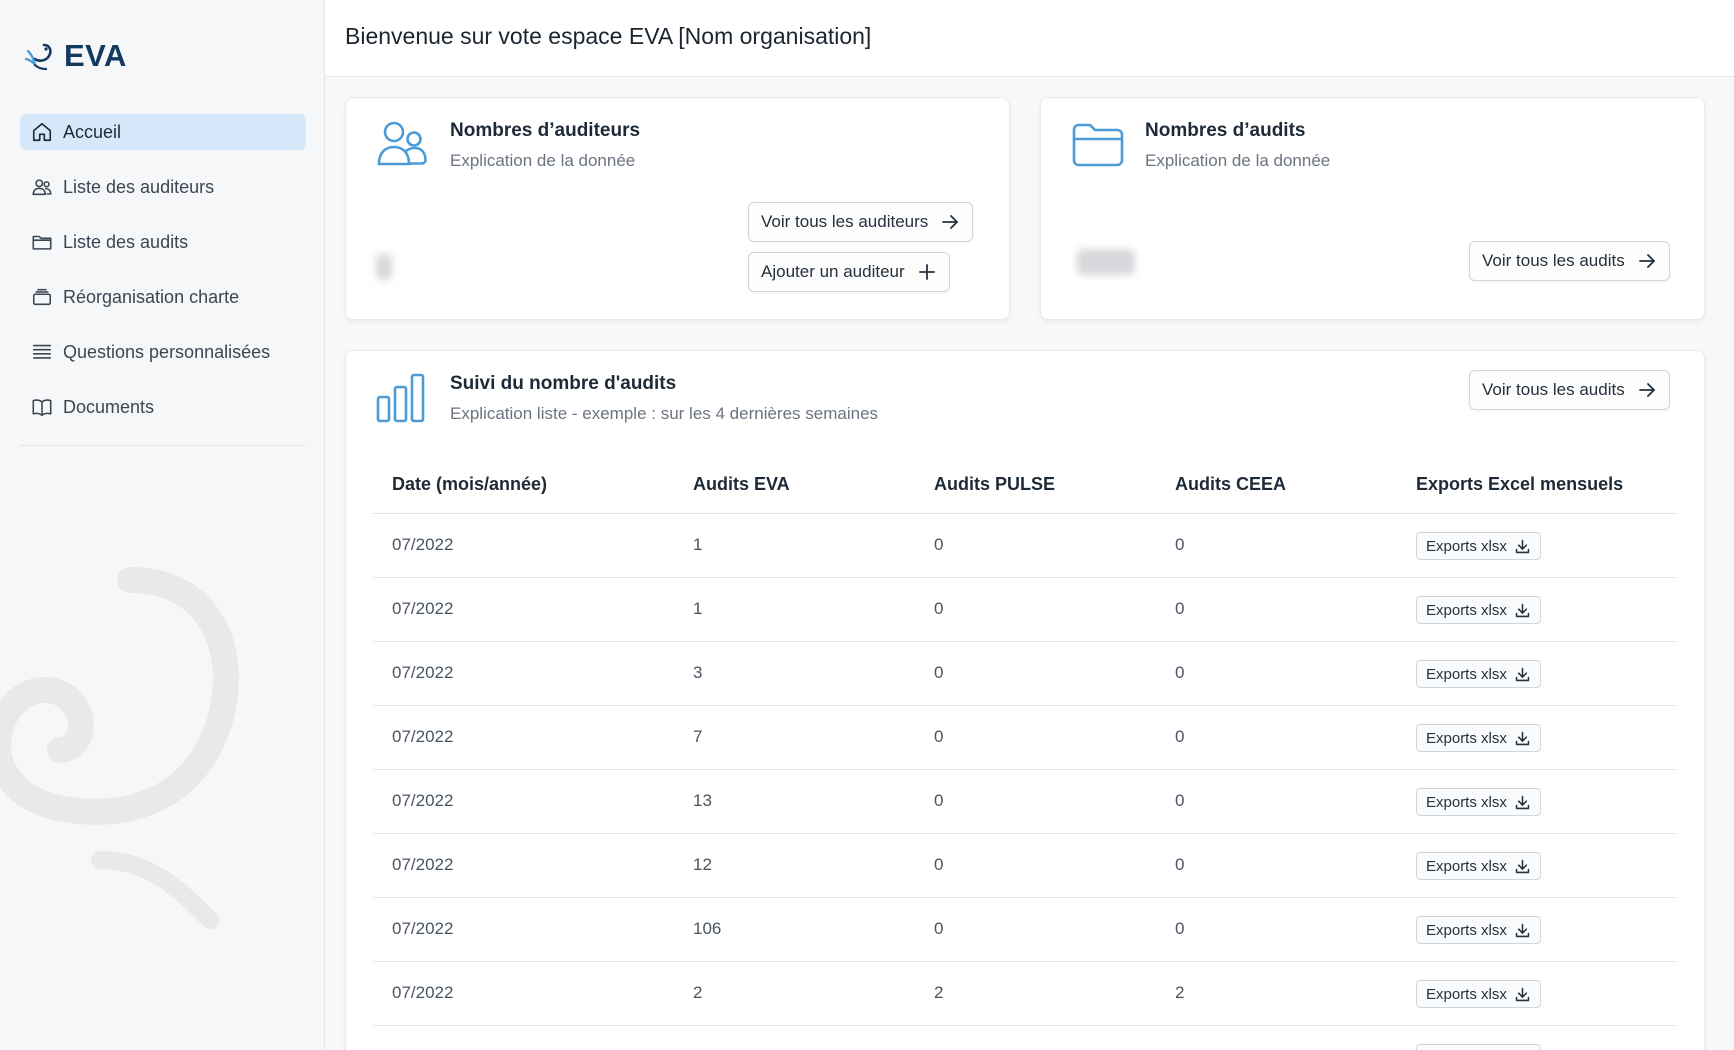 The height and width of the screenshot is (1050, 1734). Describe the element at coordinates (42, 132) in the screenshot. I see `home-icon` at that location.